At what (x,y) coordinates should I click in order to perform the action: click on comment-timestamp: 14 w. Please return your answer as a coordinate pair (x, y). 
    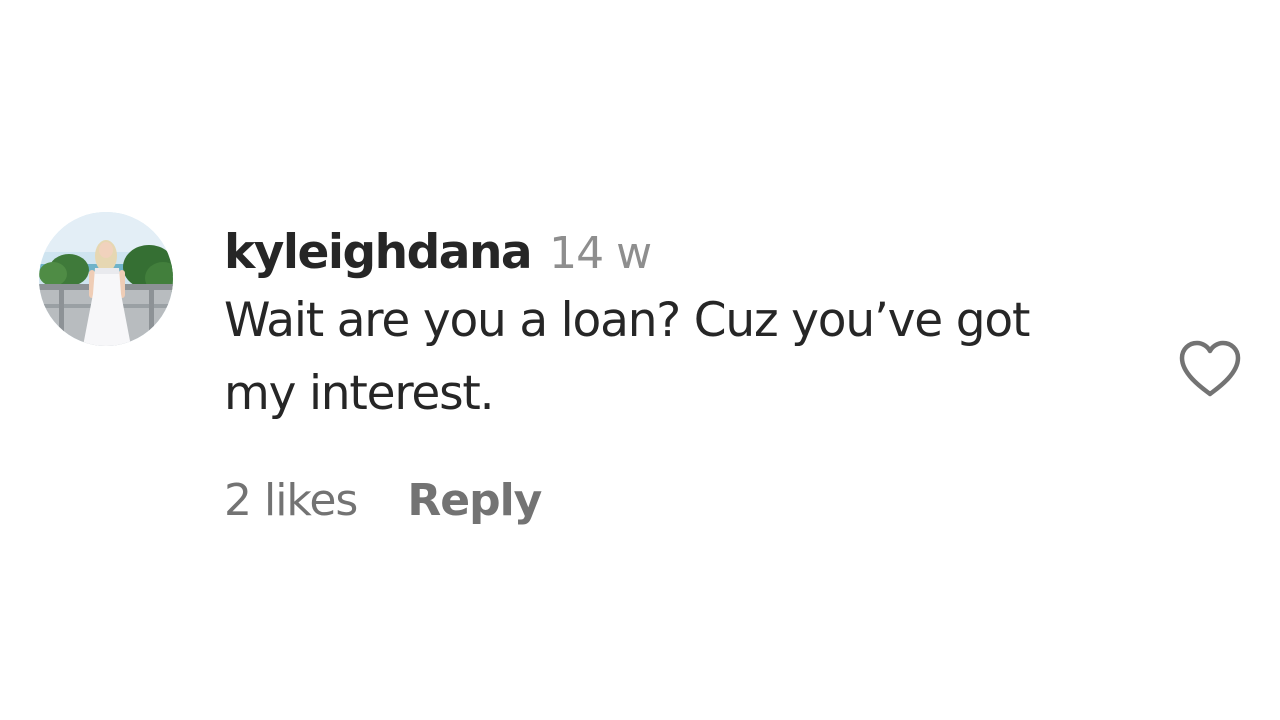
    Looking at the image, I should click on (600, 254).